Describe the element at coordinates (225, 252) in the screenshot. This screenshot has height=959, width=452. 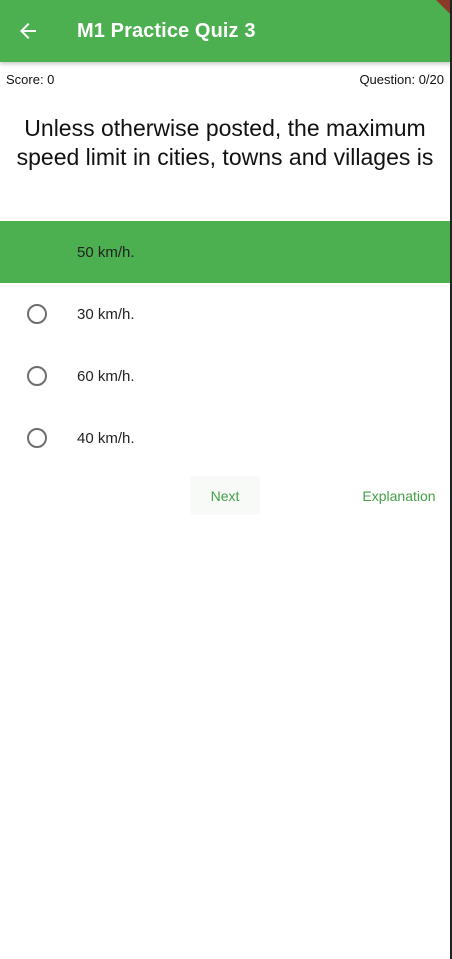
I see `answer-option: 50 km/h.` at that location.